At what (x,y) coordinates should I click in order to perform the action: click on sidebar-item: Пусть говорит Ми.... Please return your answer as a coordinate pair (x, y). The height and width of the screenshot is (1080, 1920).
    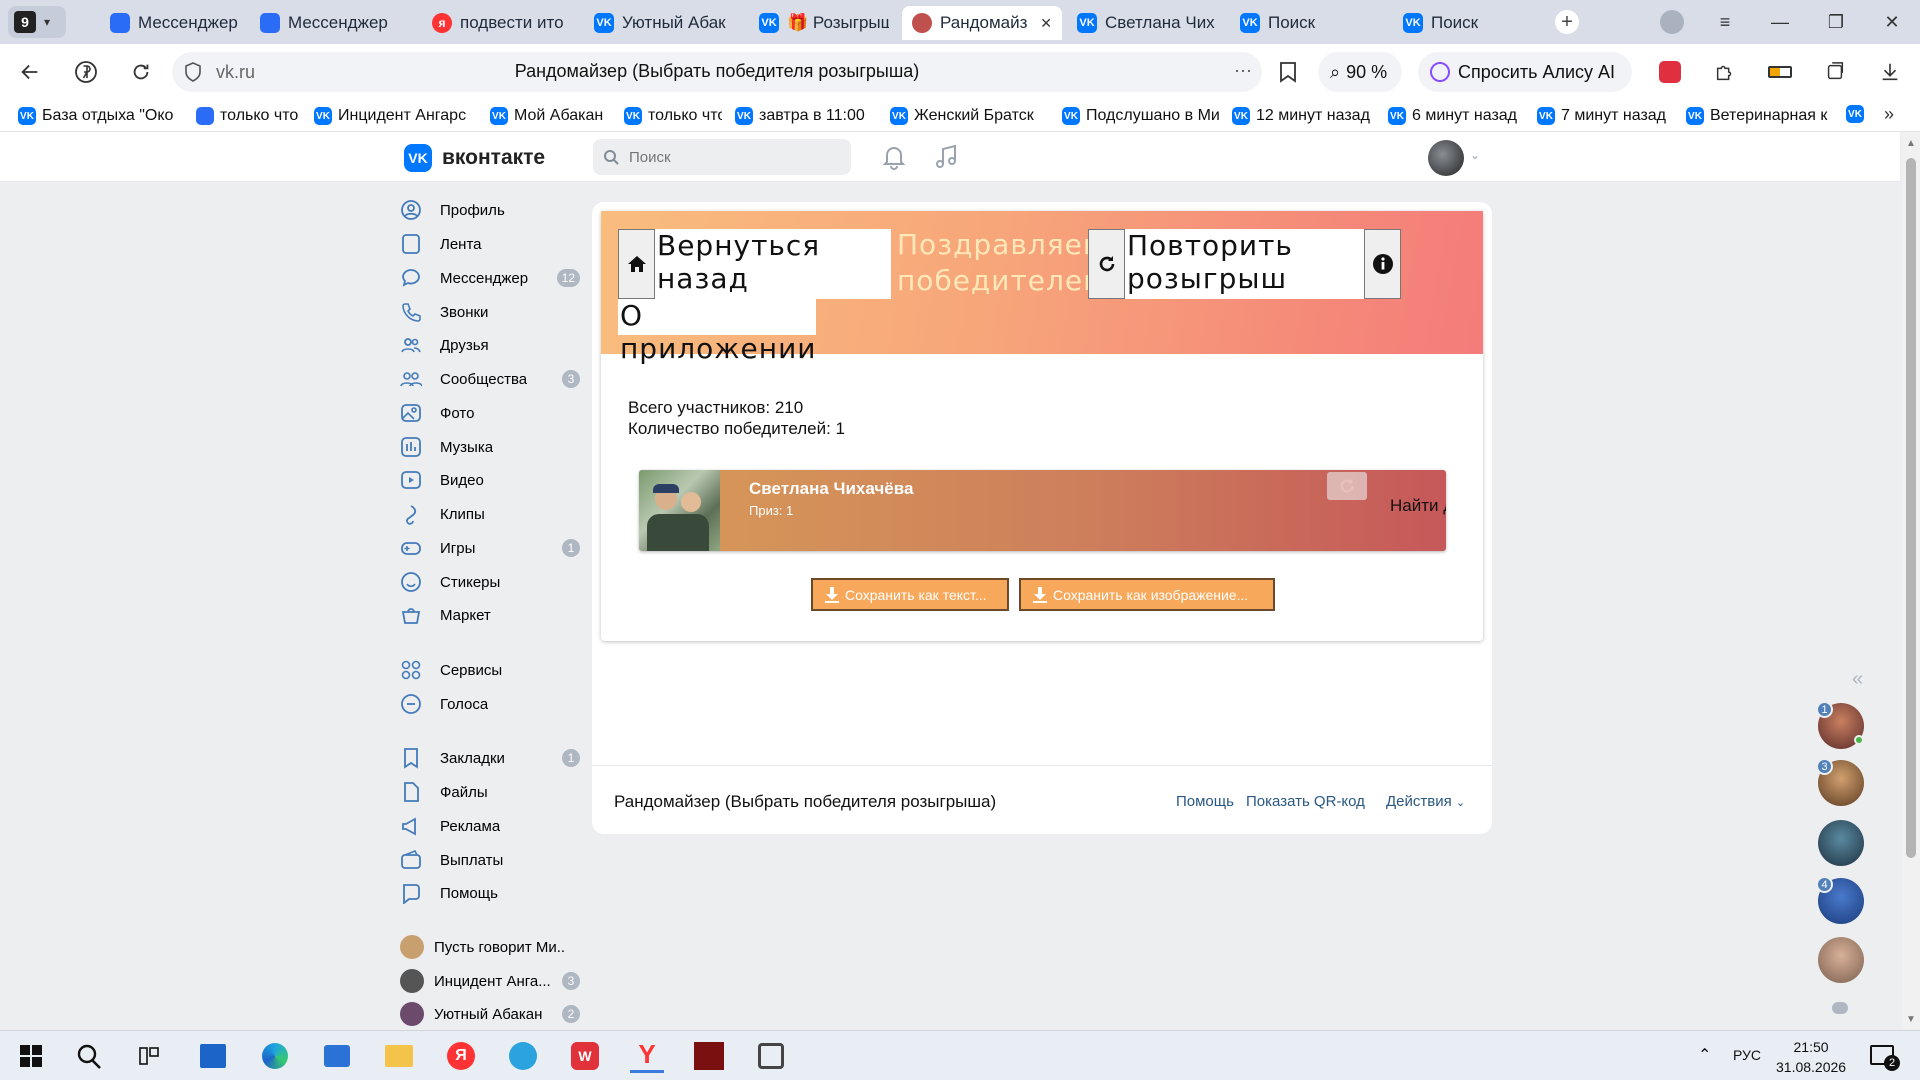
    Looking at the image, I should click on (490, 947).